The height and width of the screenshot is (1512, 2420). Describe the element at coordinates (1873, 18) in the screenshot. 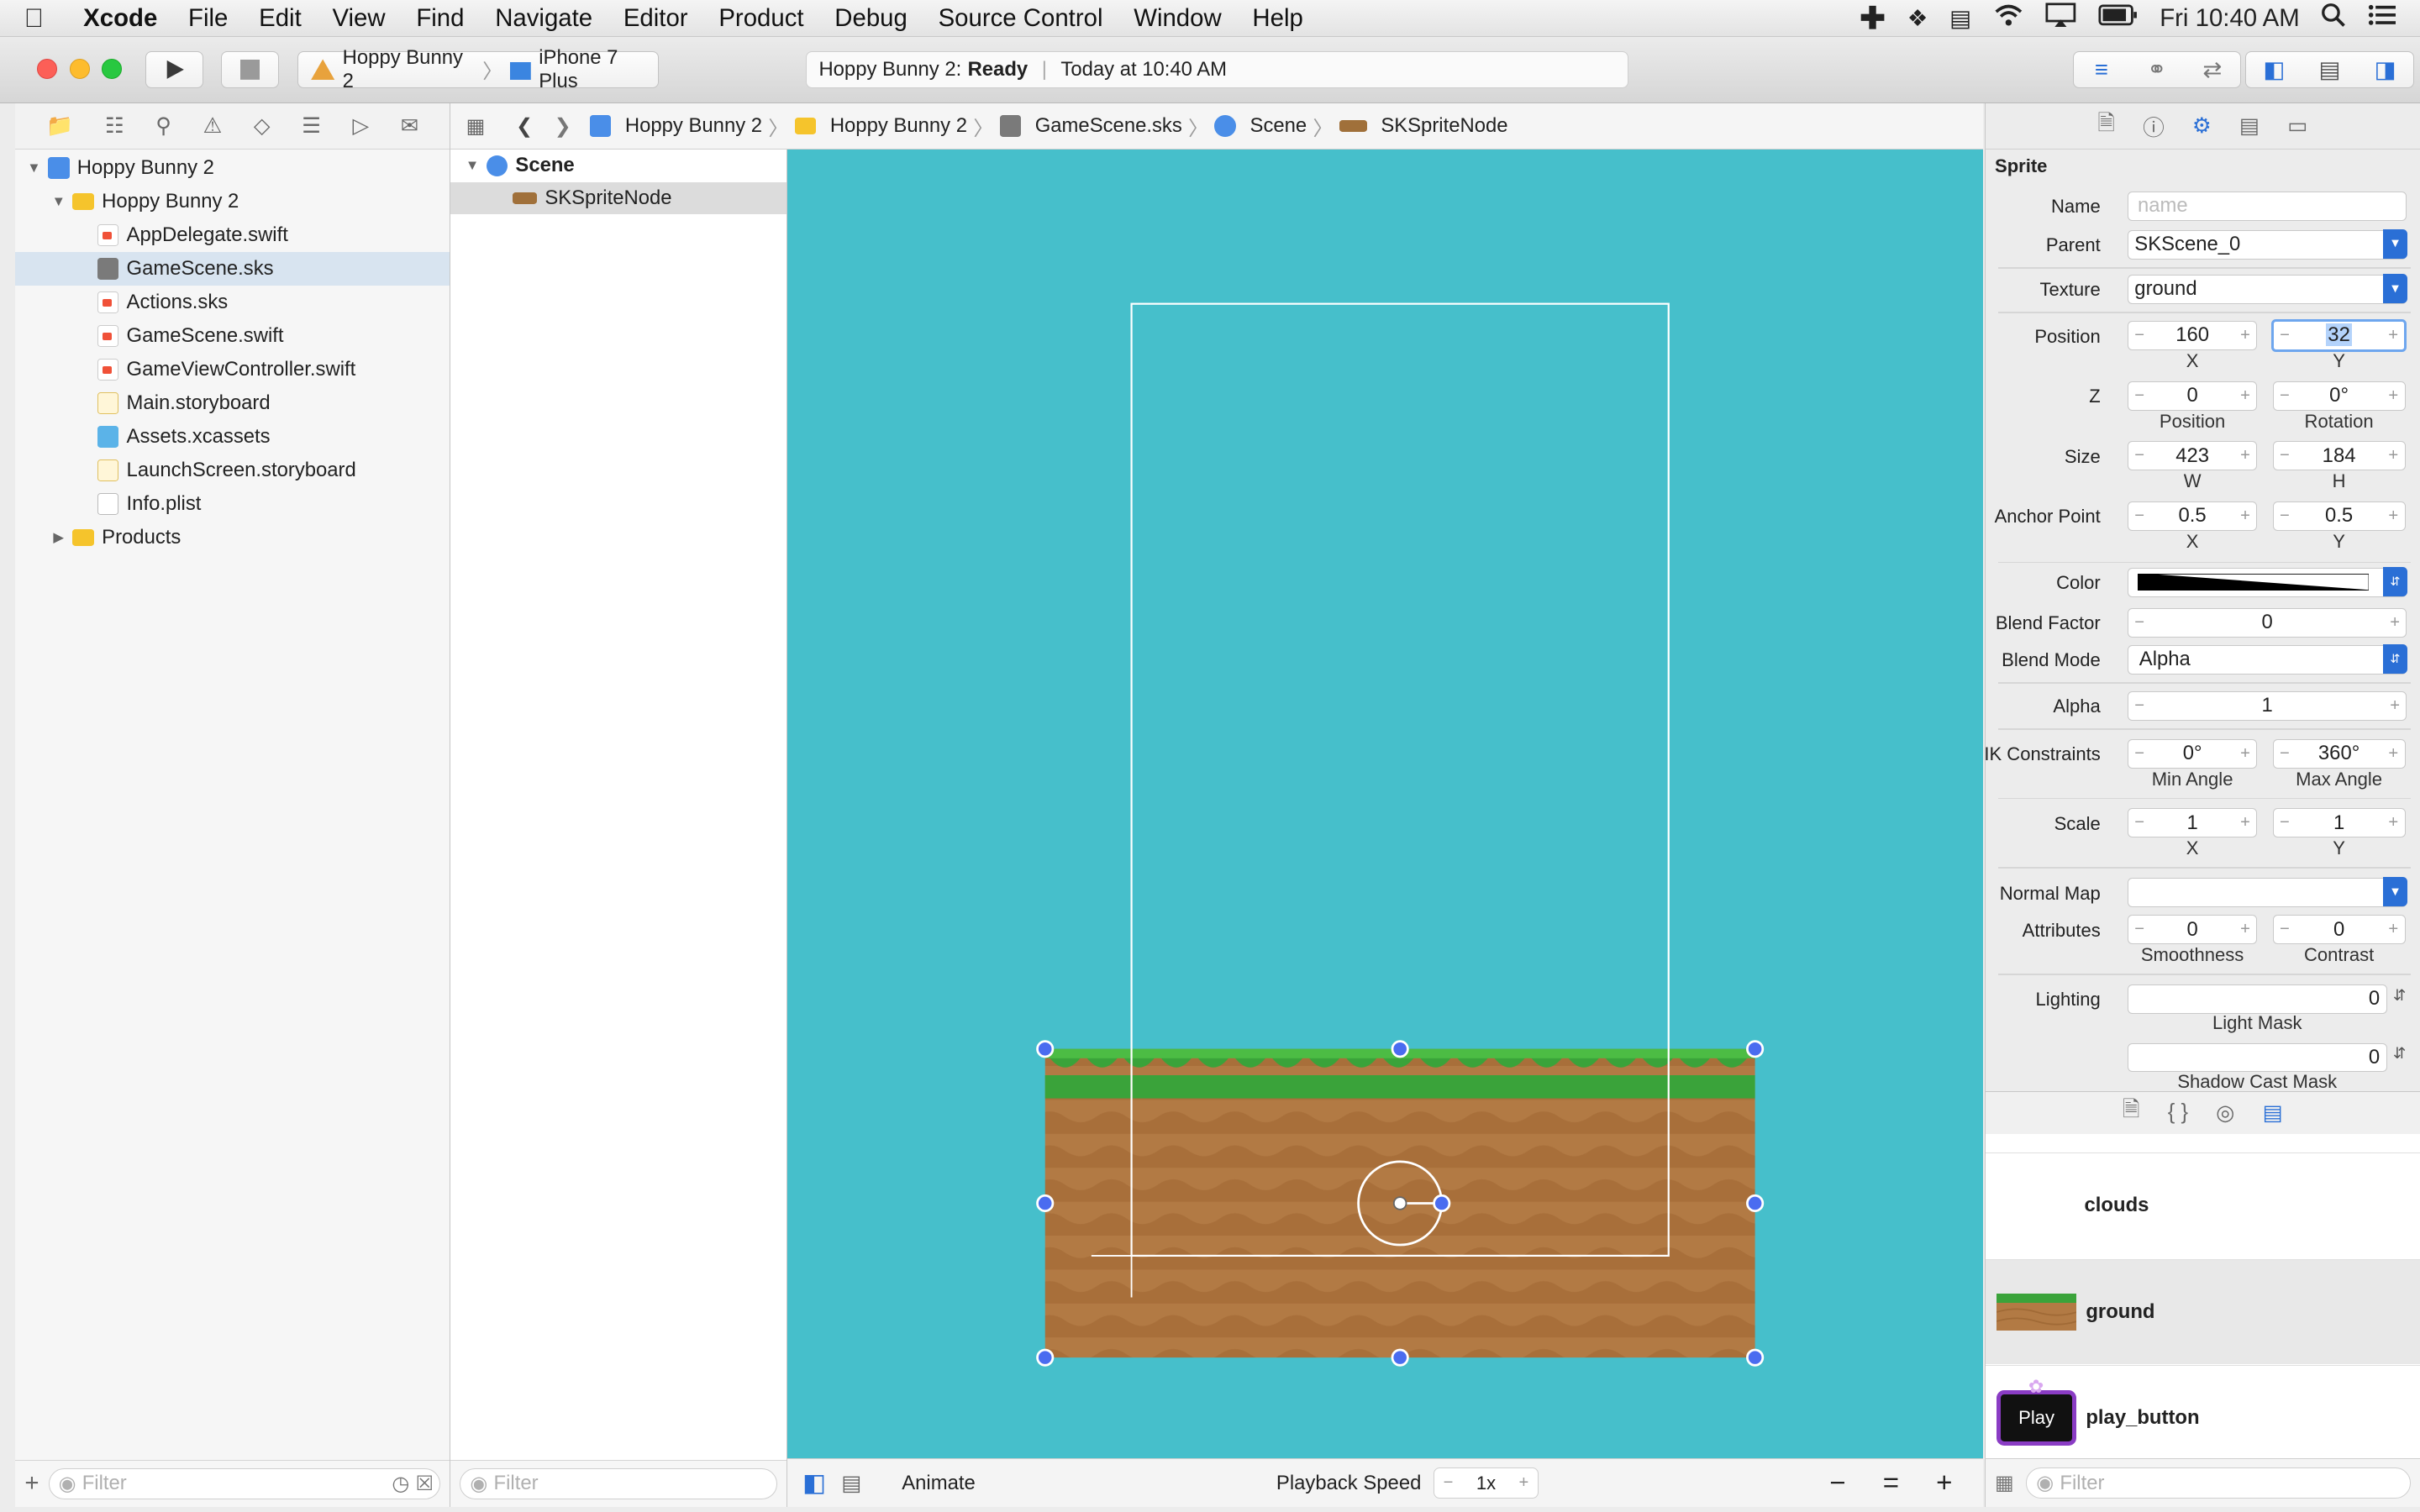

I see `plus-status-icon: ✚` at that location.